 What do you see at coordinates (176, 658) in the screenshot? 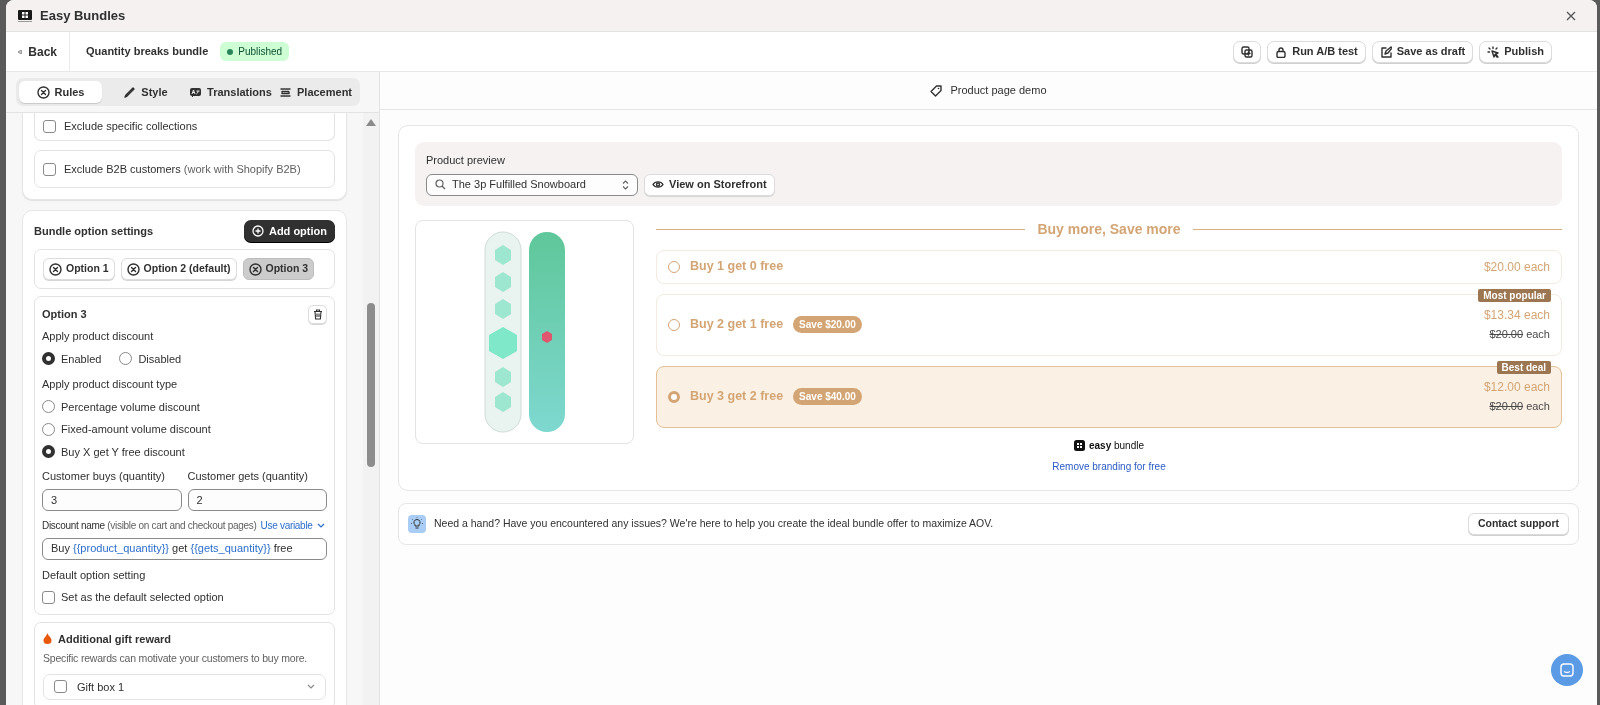
I see `section-description: Specific rewards can motivate your customers to buy more.` at bounding box center [176, 658].